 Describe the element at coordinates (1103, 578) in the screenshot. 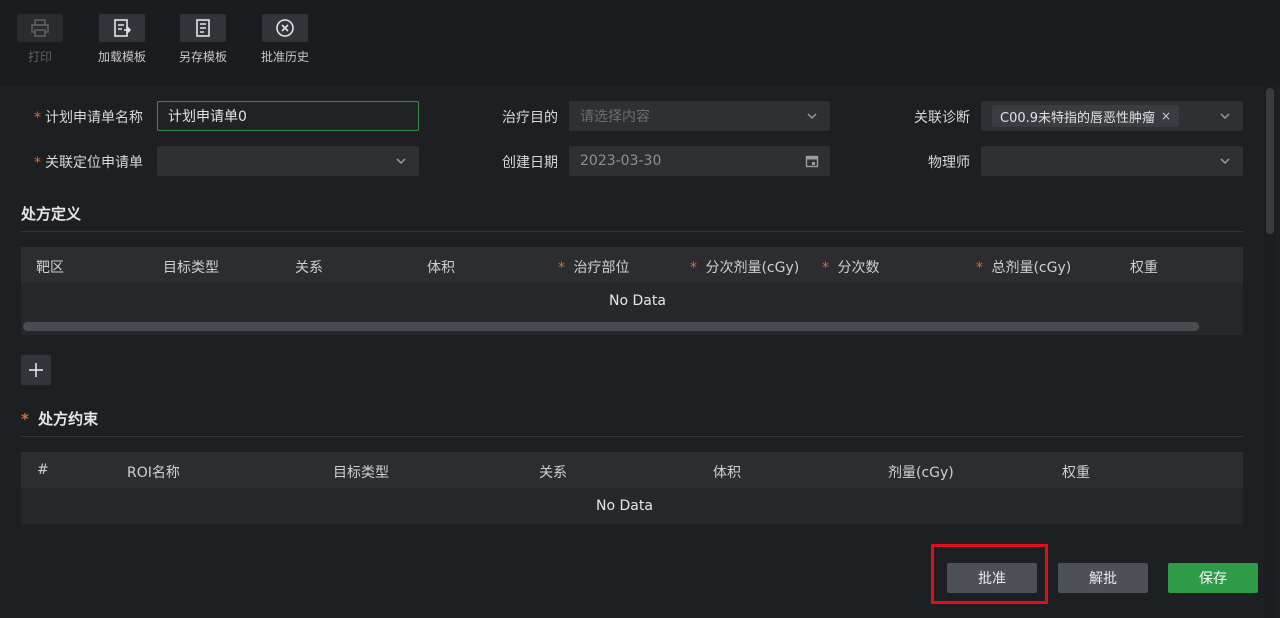

I see `unapprove-button: 解批` at that location.